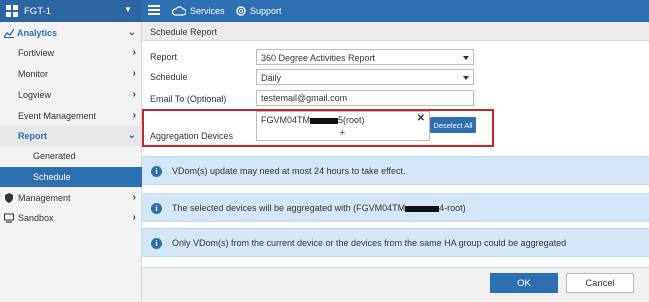 The image size is (649, 302). I want to click on report-select-value: 360 Degree Activities Report, so click(318, 58).